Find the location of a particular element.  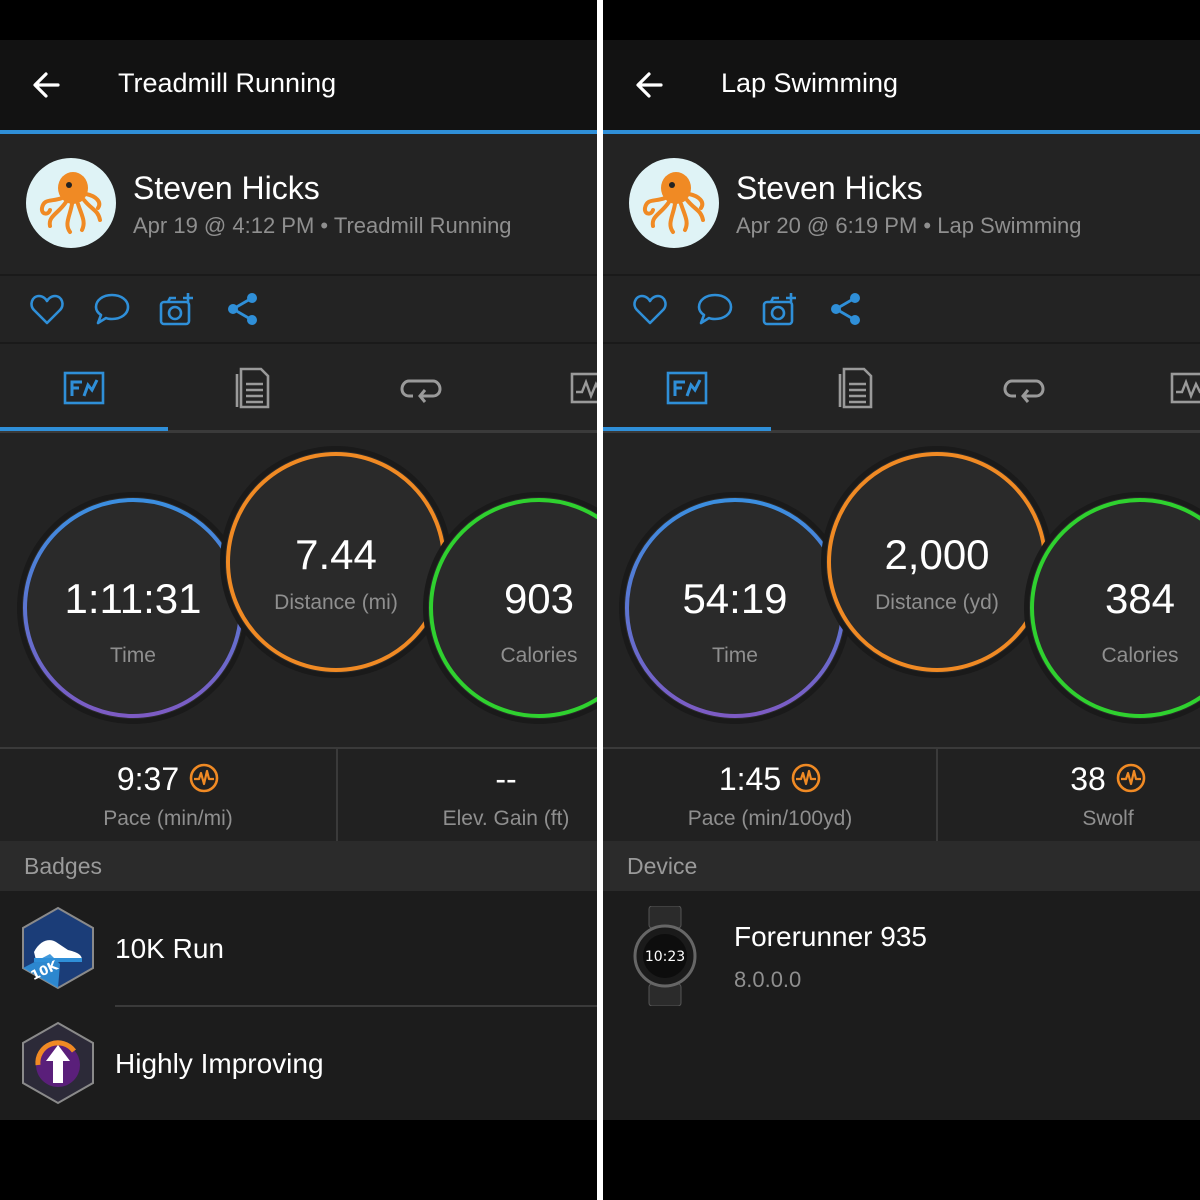

swolf-label: Swolf is located at coordinates (1108, 818).